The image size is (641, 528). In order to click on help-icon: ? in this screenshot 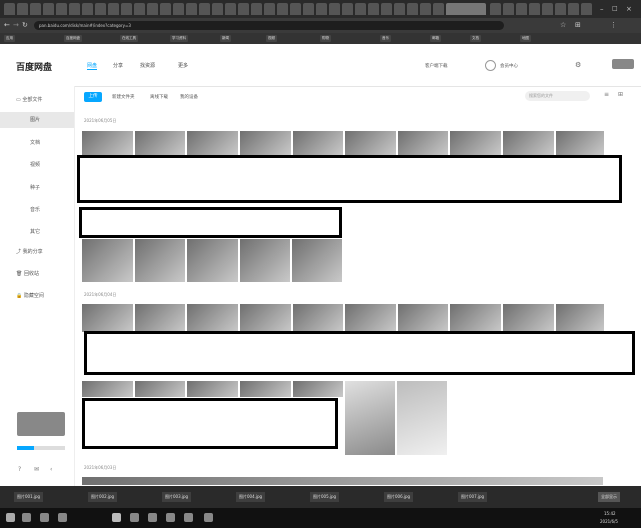, I will do `click(19, 469)`.